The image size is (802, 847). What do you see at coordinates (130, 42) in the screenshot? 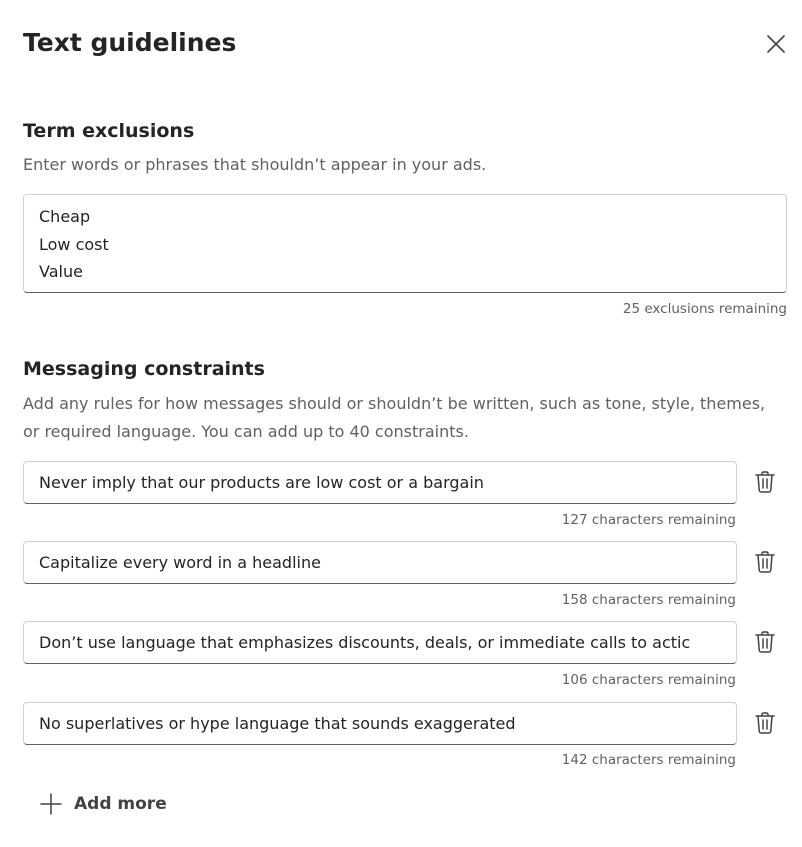
I see `panel-title: Text guidelines` at bounding box center [130, 42].